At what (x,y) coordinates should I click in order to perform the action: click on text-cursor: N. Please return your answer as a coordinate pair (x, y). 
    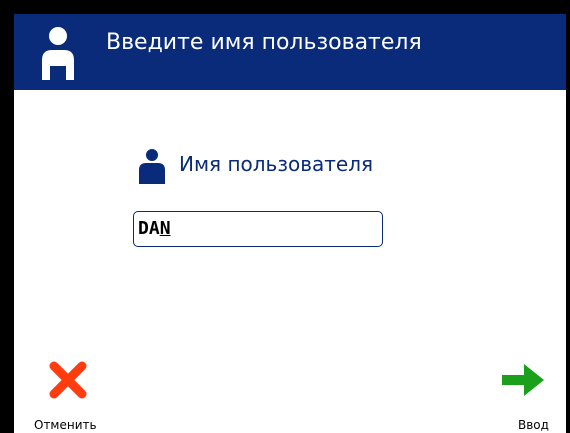
    Looking at the image, I should click on (165, 228).